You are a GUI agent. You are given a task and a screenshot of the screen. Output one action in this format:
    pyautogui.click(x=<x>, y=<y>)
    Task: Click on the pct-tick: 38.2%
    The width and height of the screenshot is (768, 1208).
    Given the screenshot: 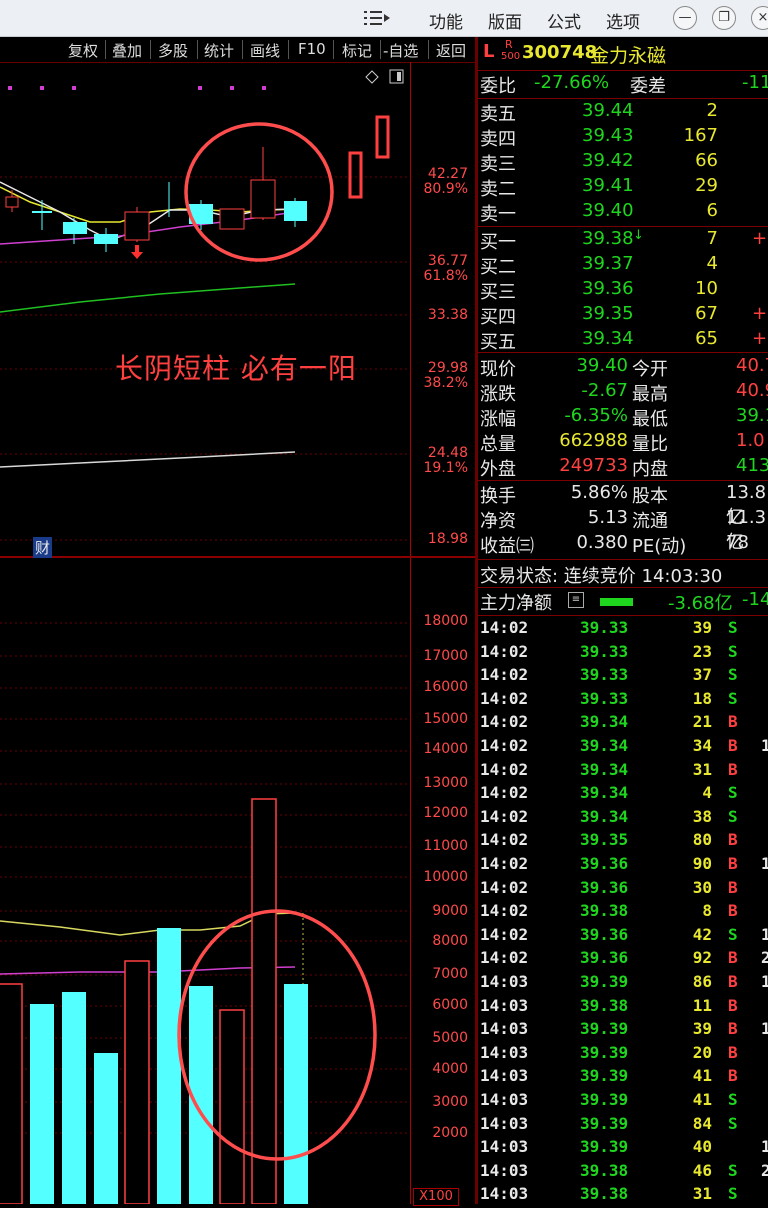 What is the action you would take?
    pyautogui.click(x=445, y=383)
    